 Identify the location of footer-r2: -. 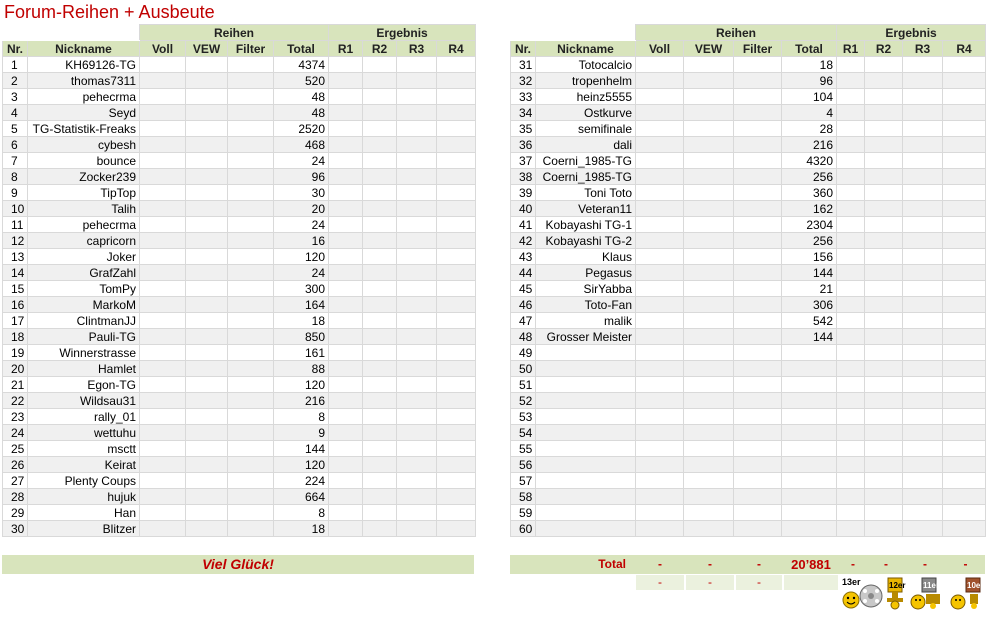
(886, 564).